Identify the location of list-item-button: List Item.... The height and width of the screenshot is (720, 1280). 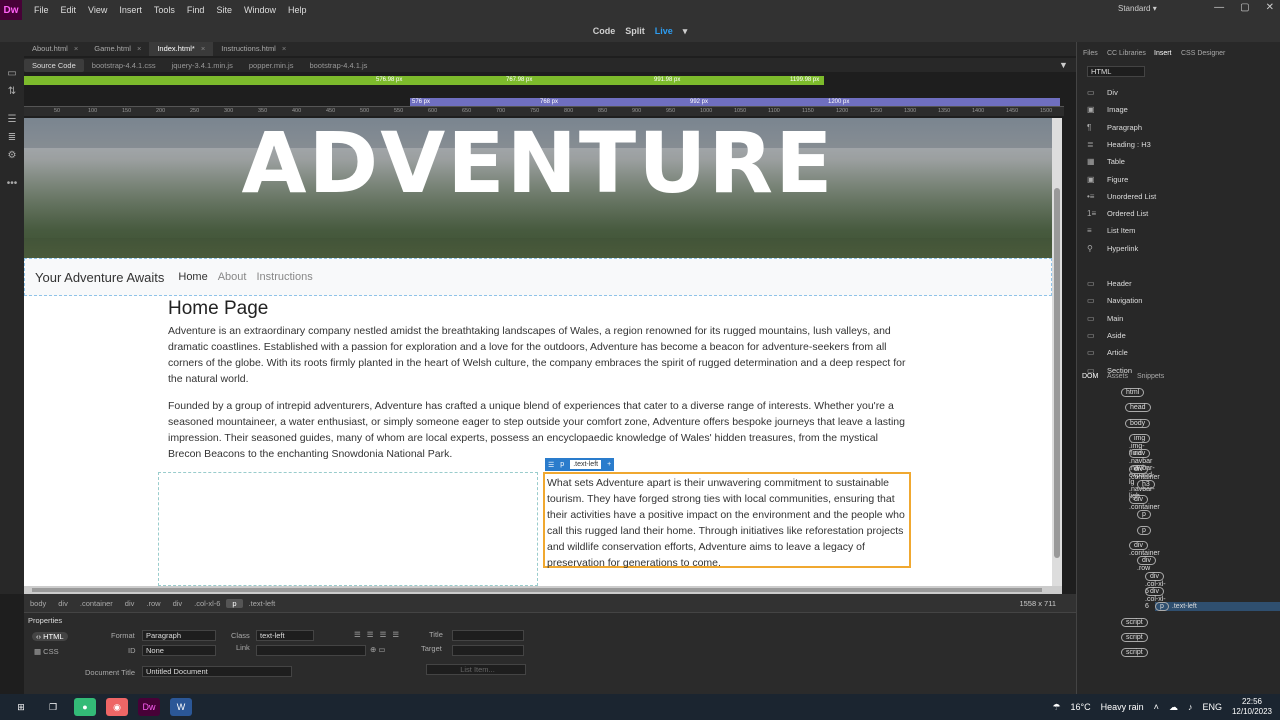
(476, 669).